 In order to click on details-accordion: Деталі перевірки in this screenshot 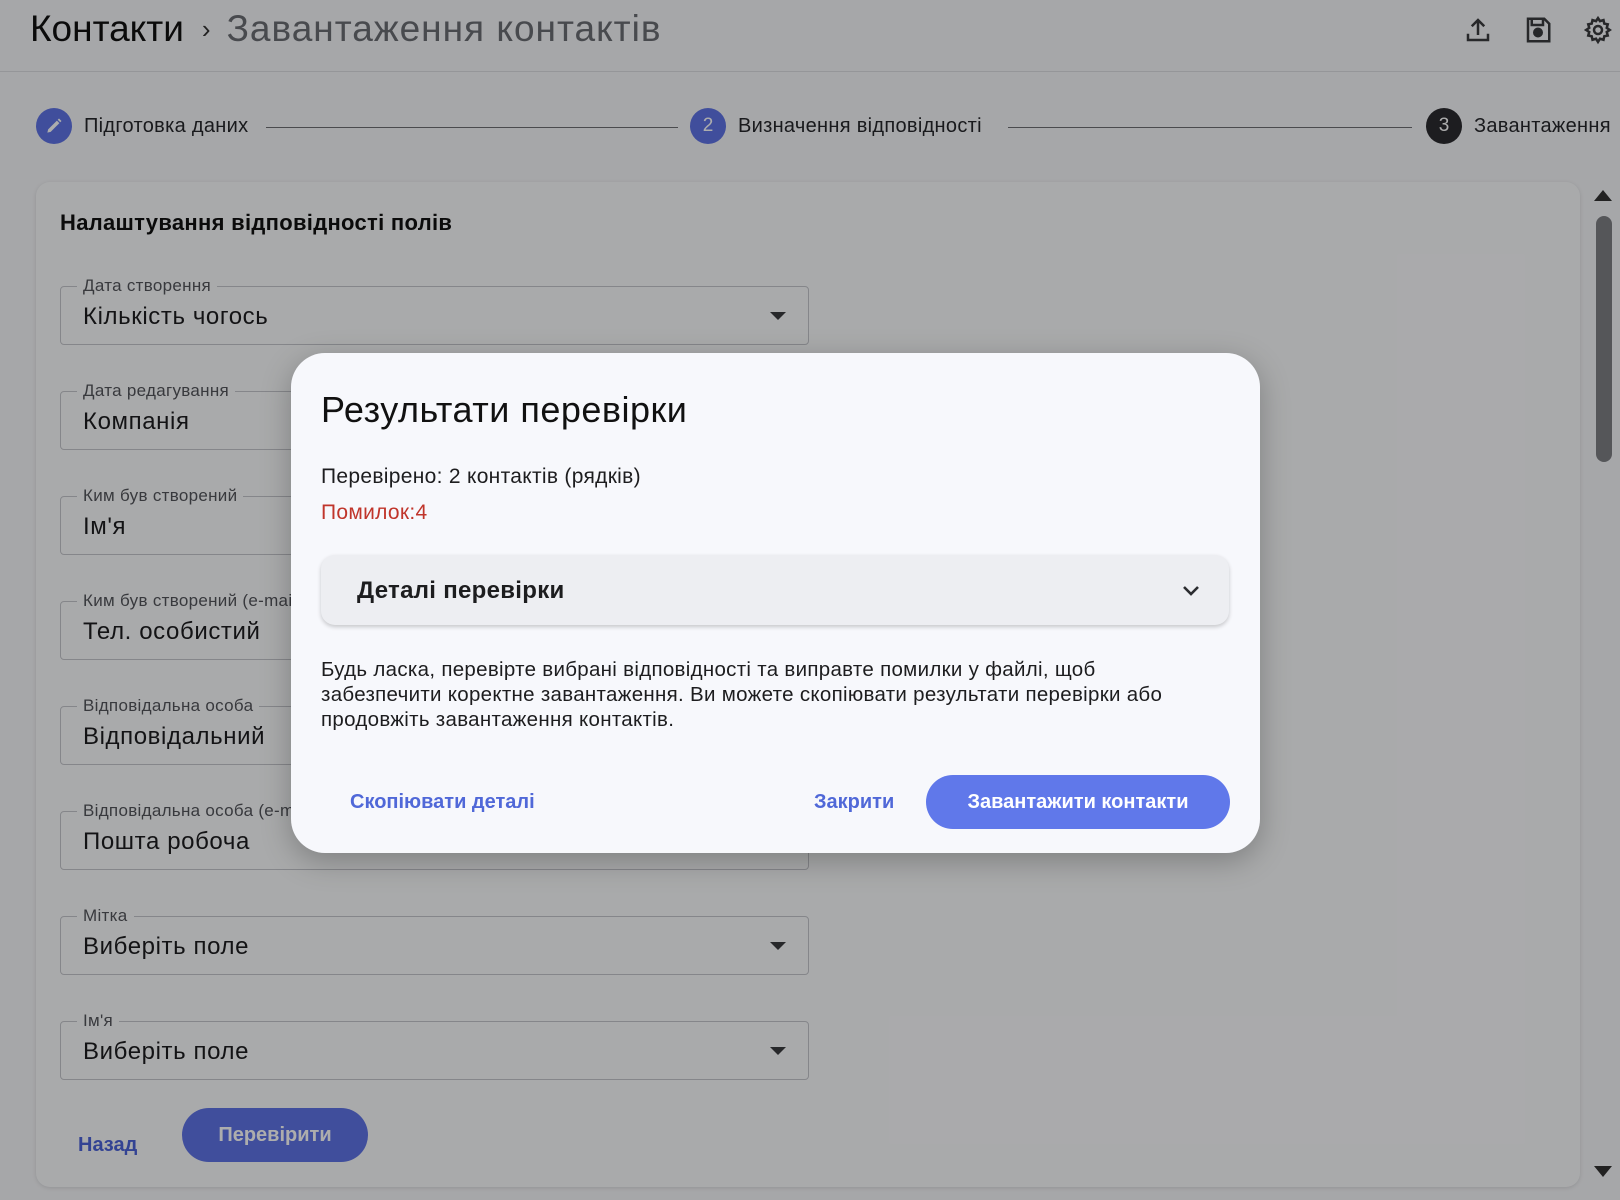, I will do `click(775, 590)`.